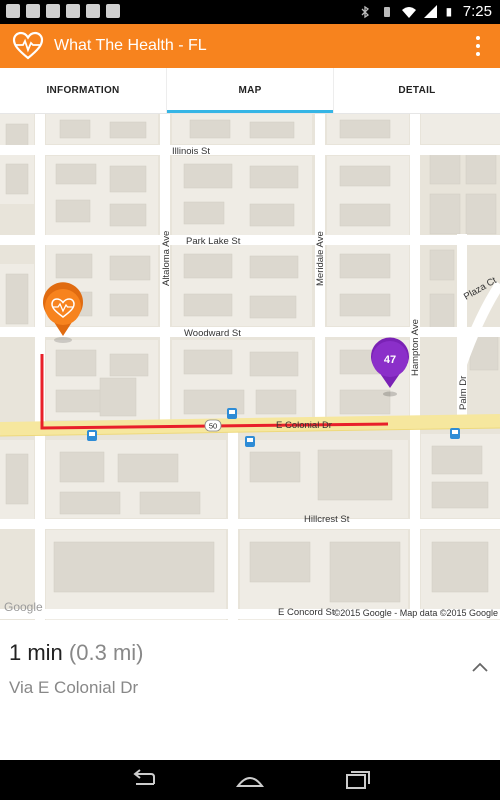 The width and height of the screenshot is (500, 800). What do you see at coordinates (320, 258) in the screenshot?
I see `street-label-meridale: Meridale Ave` at bounding box center [320, 258].